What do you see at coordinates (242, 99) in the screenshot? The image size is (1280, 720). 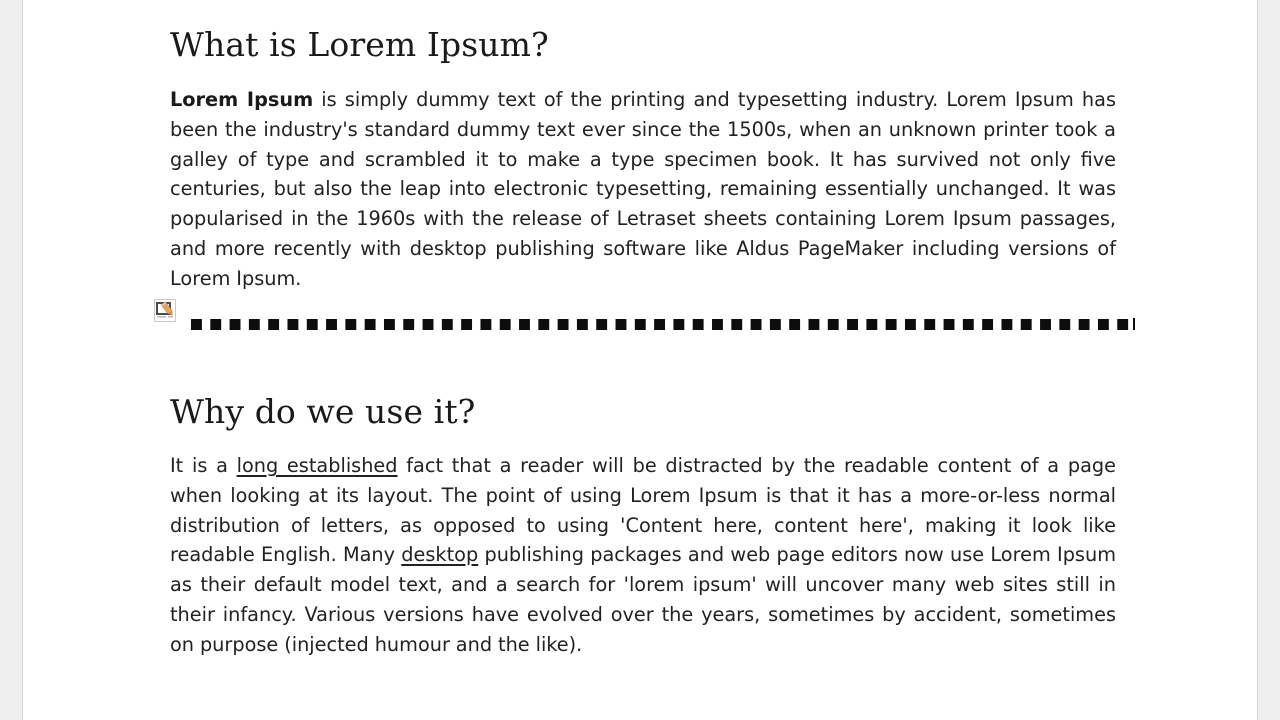 I see `bold-lead-lorem-ipsum: Lorem Ipsum` at bounding box center [242, 99].